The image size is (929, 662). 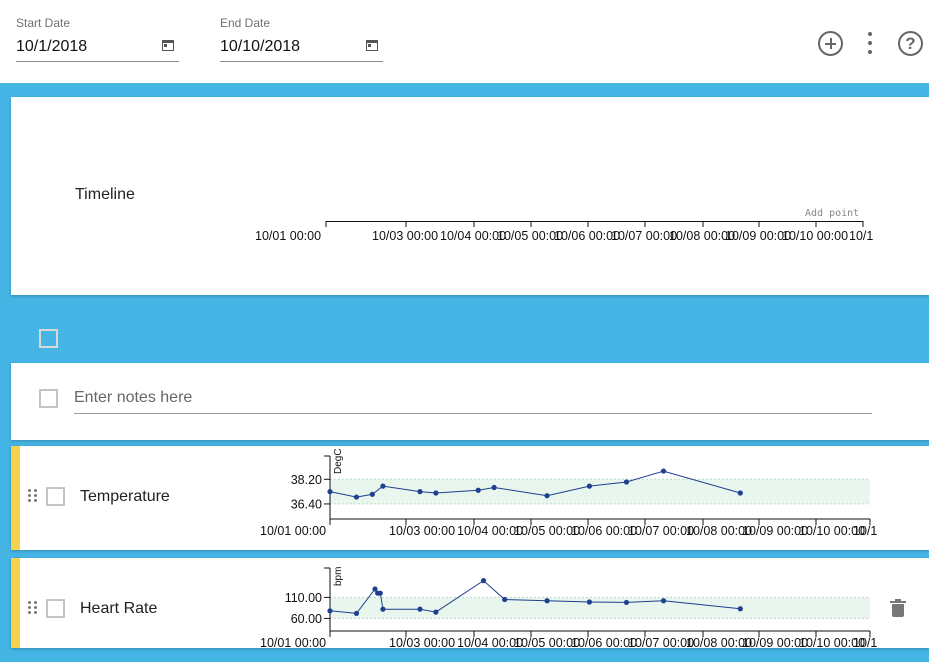 I want to click on start-date-underline, so click(x=97, y=61).